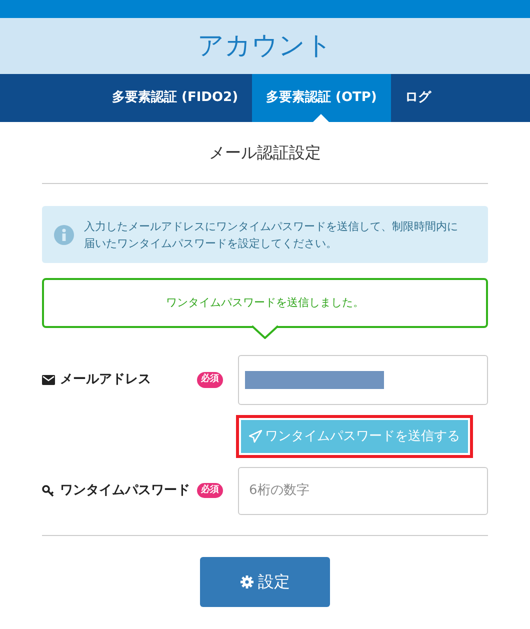 This screenshot has height=629, width=530. What do you see at coordinates (363, 380) in the screenshot?
I see `email-field` at bounding box center [363, 380].